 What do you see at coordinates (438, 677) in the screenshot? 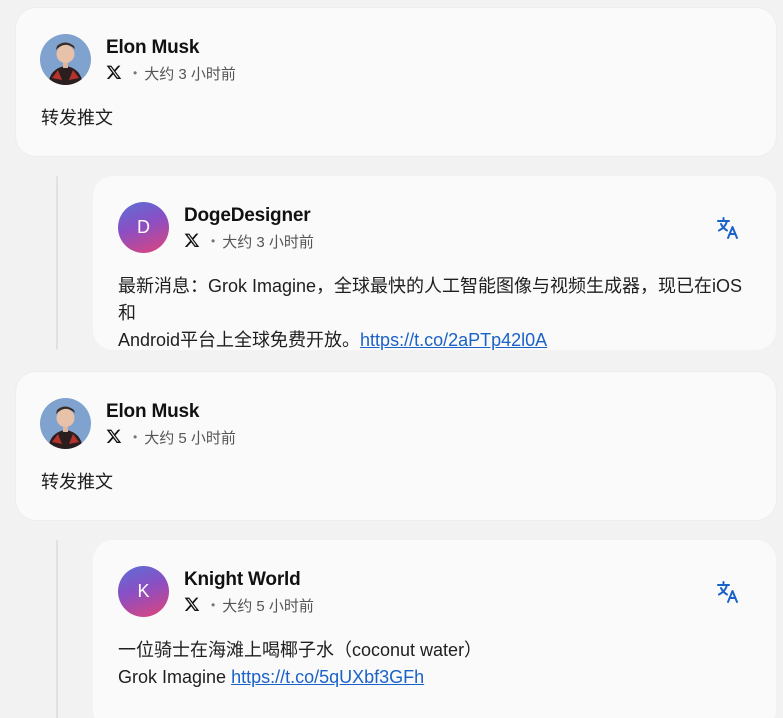
I see `quoted-text-line: Grok Imagine https://t.co/5qUXbf3GFh` at bounding box center [438, 677].